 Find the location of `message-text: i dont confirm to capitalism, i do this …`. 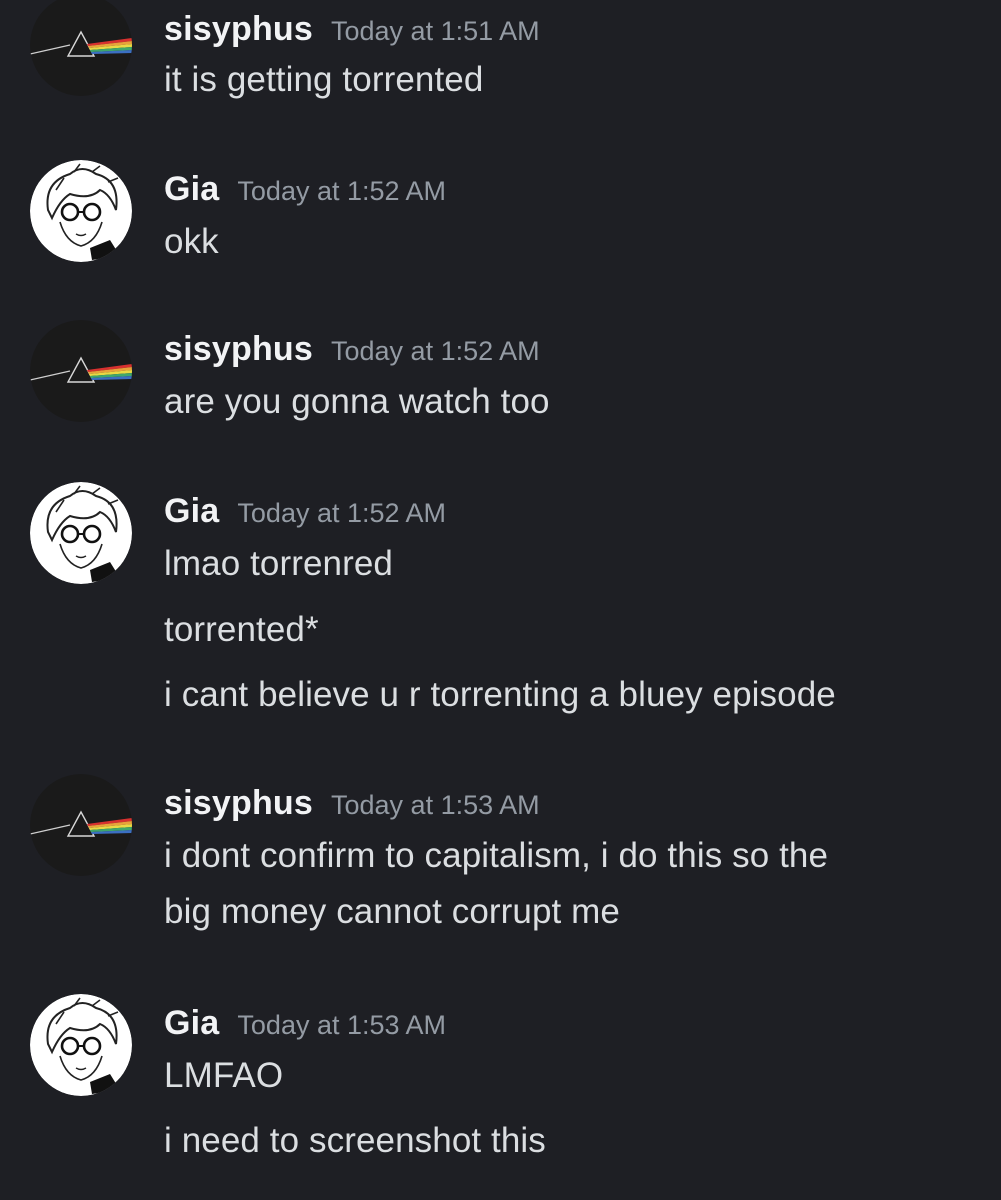

message-text: i dont confirm to capitalism, i do this … is located at coordinates (496, 855).